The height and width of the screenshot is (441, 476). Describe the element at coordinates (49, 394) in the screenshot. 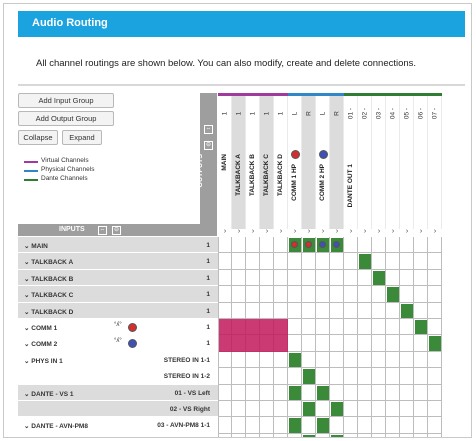

I see `input-group-name: ⌄ DANTE - VS 1` at that location.